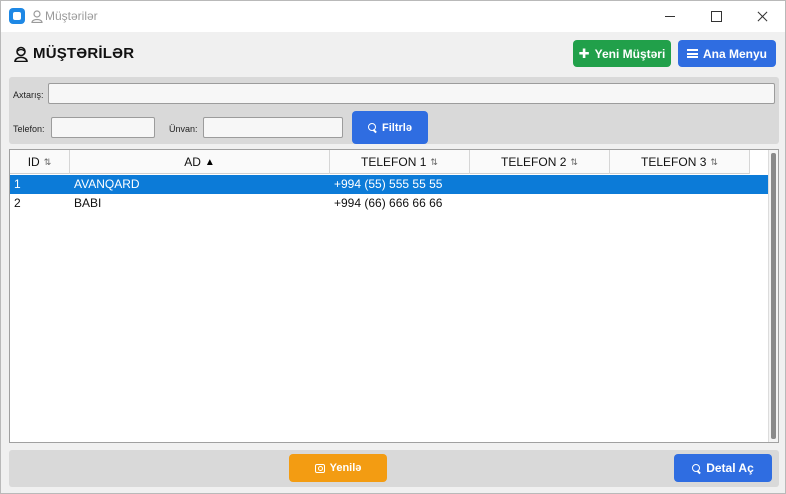 The image size is (786, 494). I want to click on page-title: MÜŞTƏRİLƏR, so click(84, 53).